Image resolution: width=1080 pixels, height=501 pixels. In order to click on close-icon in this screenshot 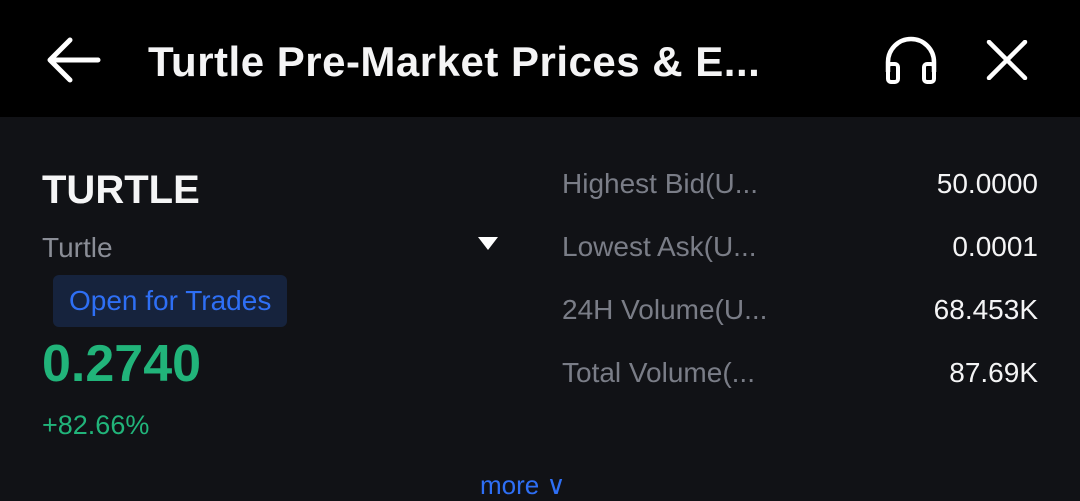, I will do `click(1007, 60)`.